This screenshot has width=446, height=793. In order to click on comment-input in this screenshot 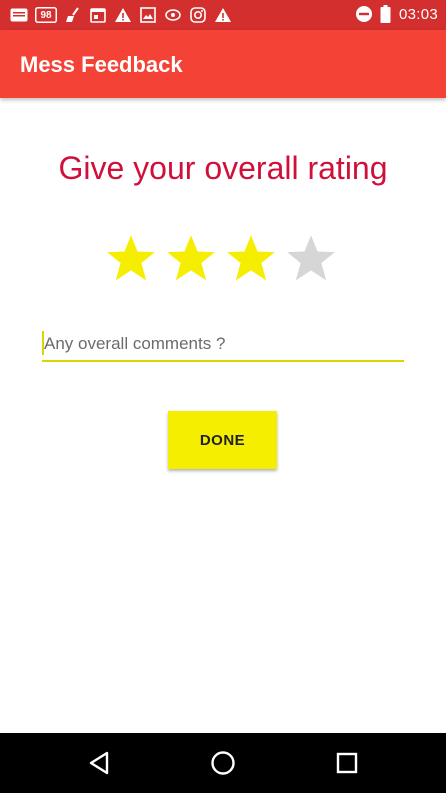, I will do `click(224, 344)`.